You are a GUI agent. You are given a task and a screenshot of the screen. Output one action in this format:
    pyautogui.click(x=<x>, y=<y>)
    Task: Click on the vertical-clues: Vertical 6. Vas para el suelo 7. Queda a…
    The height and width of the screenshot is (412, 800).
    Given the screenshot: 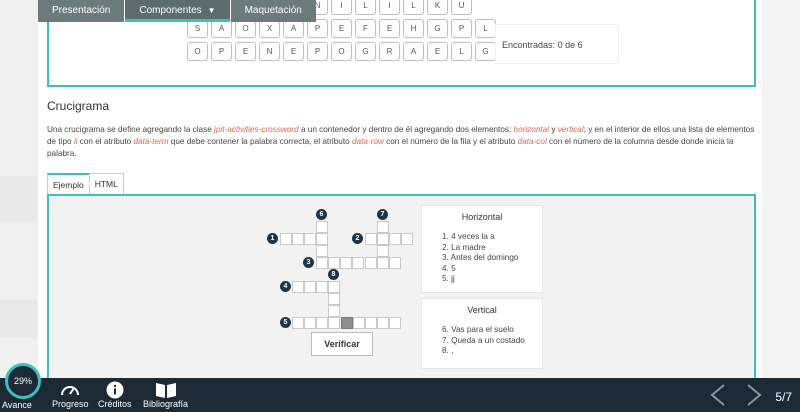 What is the action you would take?
    pyautogui.click(x=482, y=333)
    